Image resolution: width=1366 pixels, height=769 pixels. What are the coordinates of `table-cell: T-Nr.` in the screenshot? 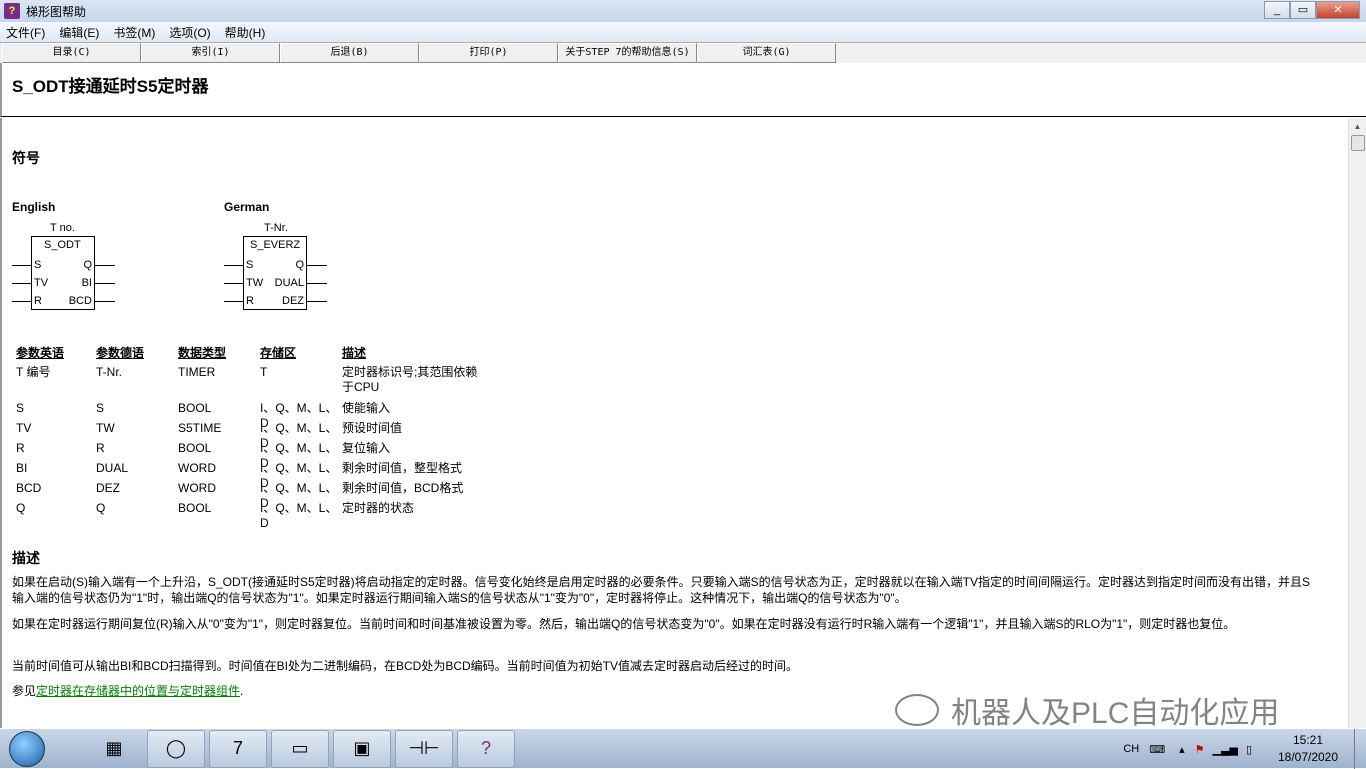 It's located at (109, 372).